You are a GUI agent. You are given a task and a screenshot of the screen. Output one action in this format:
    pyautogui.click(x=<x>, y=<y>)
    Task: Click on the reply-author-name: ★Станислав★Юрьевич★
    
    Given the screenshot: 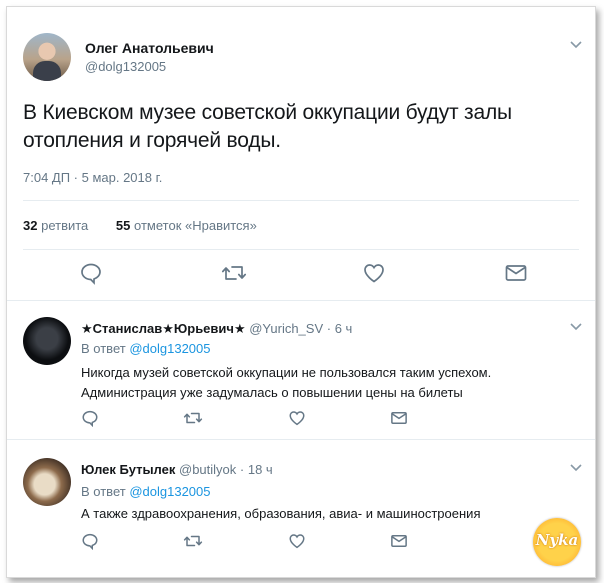 What is the action you would take?
    pyautogui.click(x=163, y=328)
    